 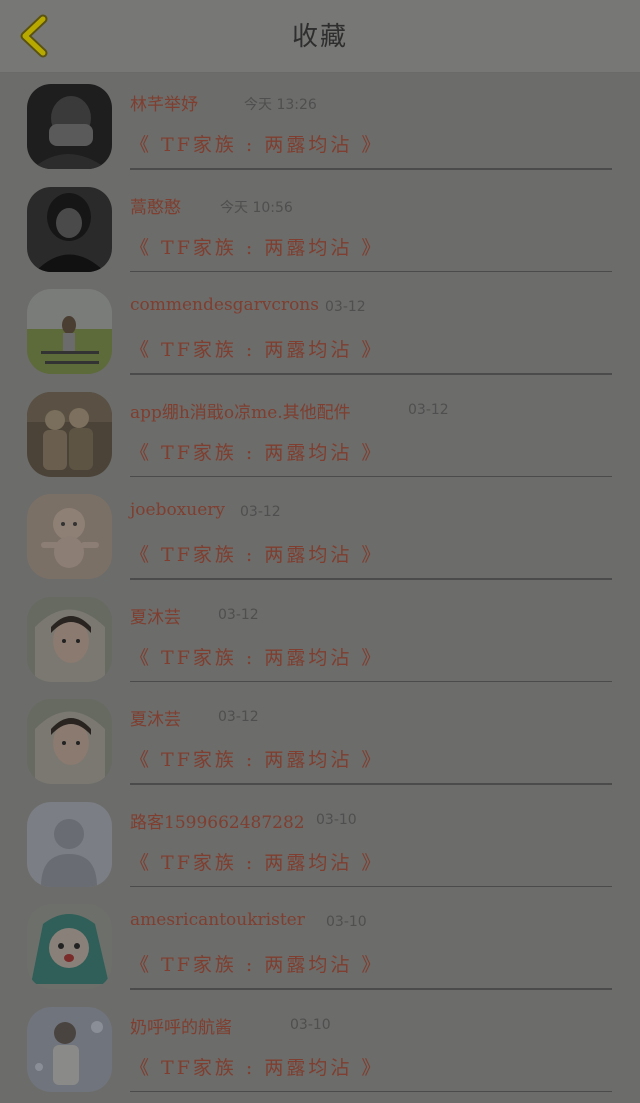 What do you see at coordinates (164, 105) in the screenshot?
I see `user-name: 林芊举妤` at bounding box center [164, 105].